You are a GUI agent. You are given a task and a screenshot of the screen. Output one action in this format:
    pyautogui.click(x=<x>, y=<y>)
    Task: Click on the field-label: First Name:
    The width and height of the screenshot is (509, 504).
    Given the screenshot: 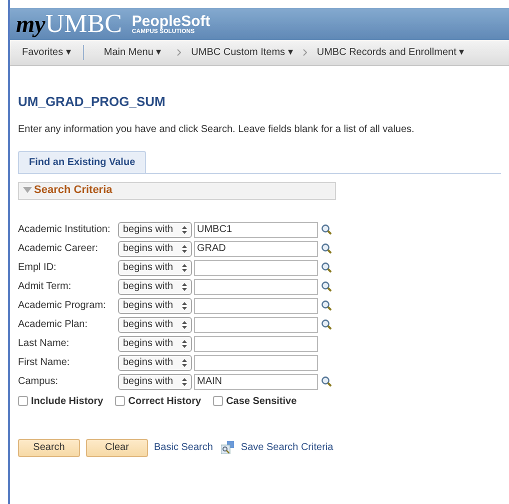 What is the action you would take?
    pyautogui.click(x=44, y=363)
    